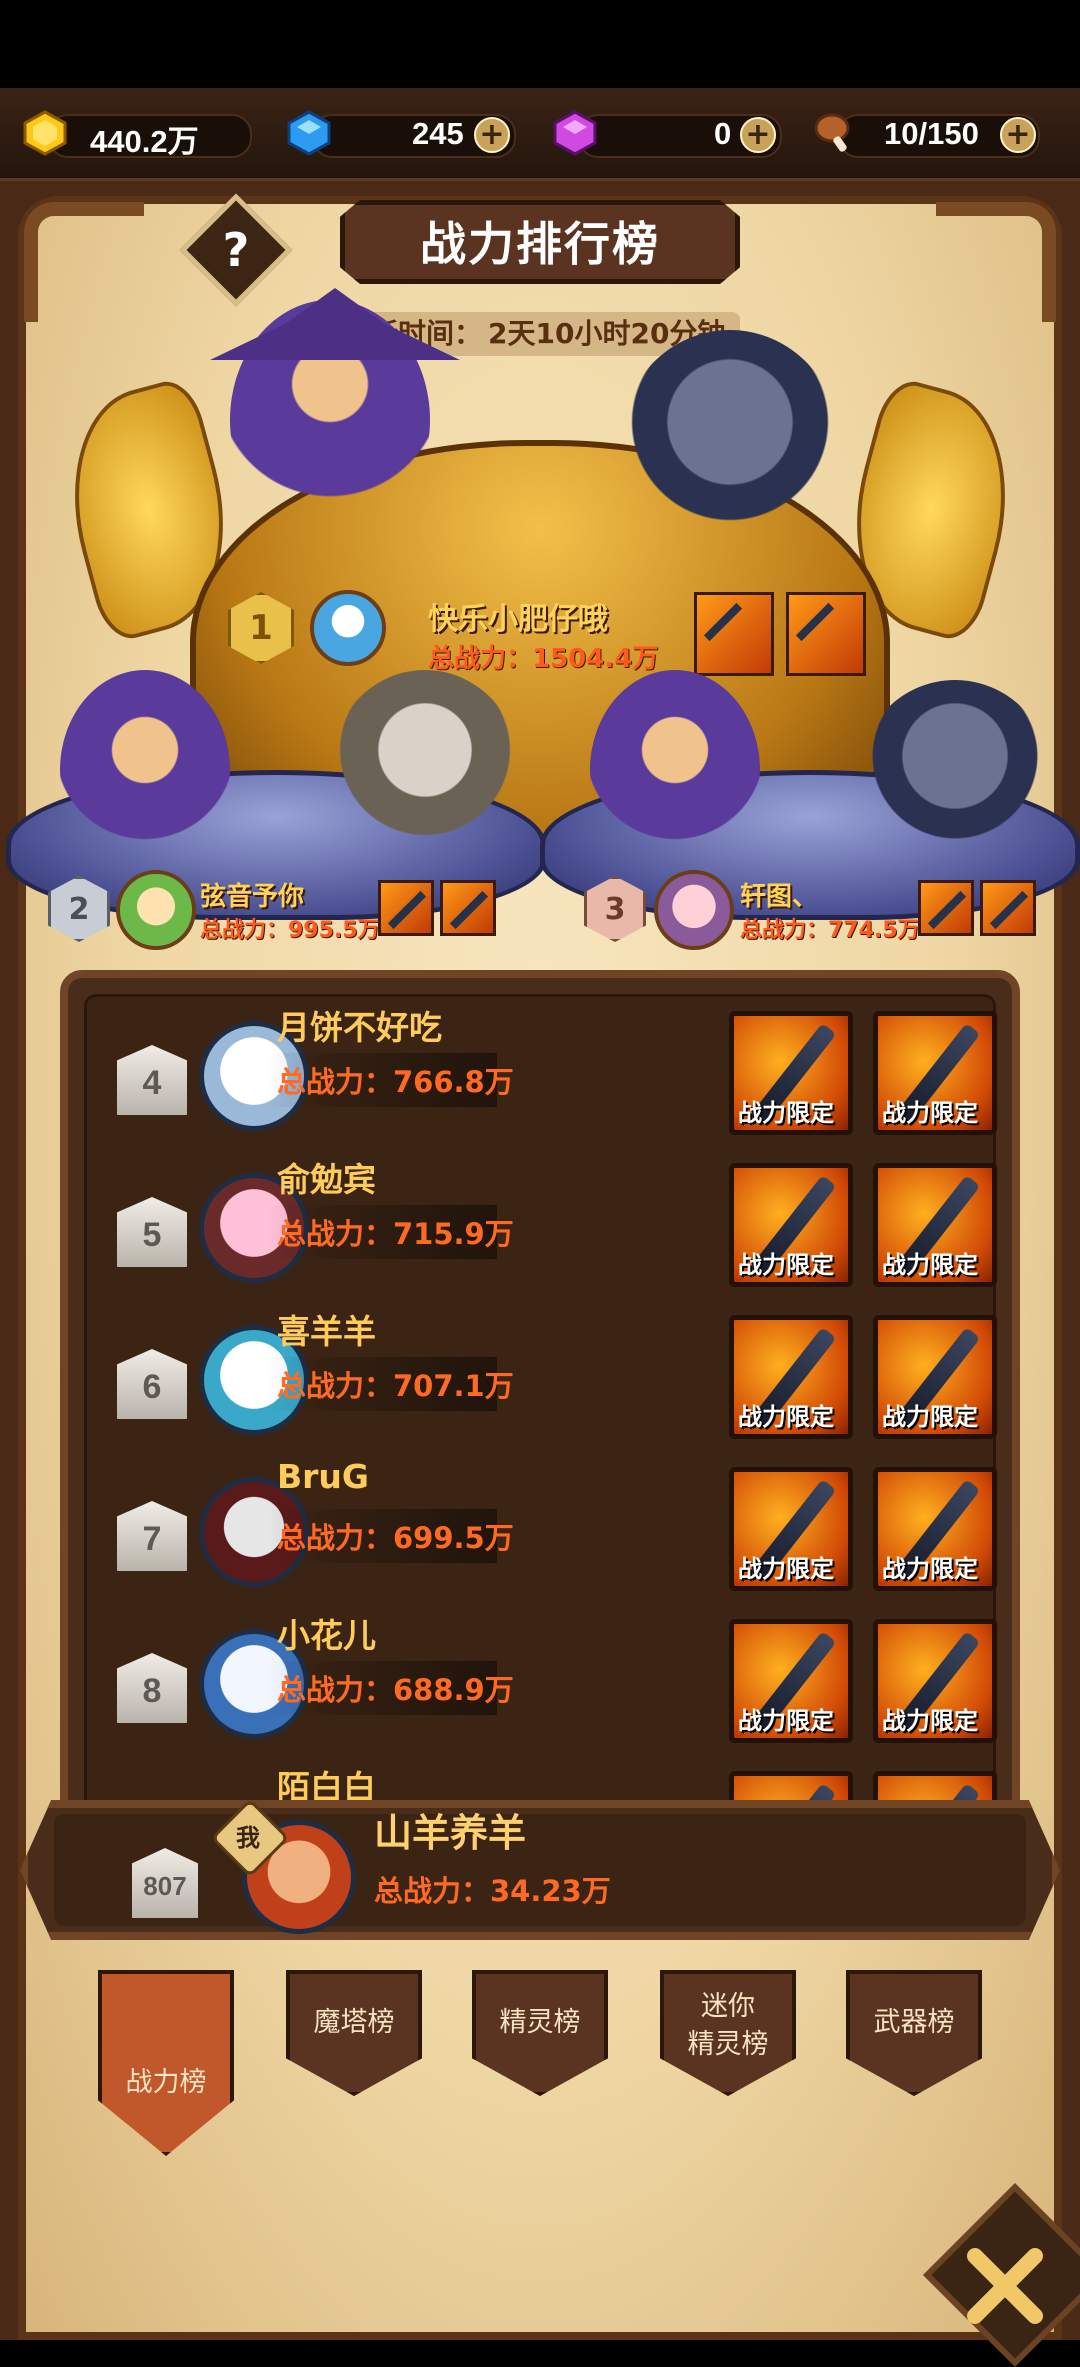 Image resolution: width=1080 pixels, height=2367 pixels. I want to click on page-title: 战力排行榜, so click(540, 244).